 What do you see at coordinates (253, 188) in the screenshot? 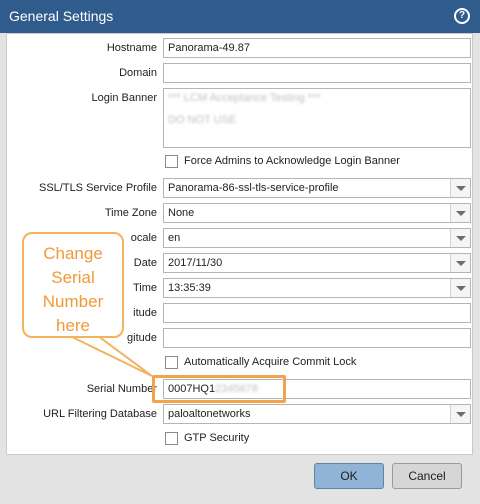
I see `ssl-tls-value: Panorama-86-ssl-tls-service-profile` at bounding box center [253, 188].